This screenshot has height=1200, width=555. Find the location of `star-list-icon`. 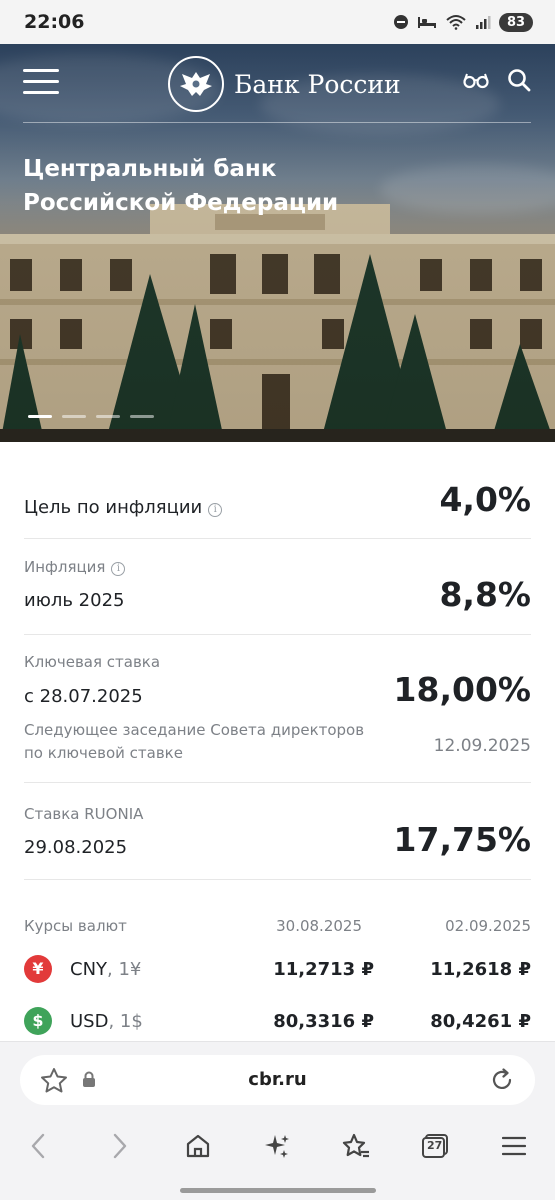

star-list-icon is located at coordinates (355, 1145).